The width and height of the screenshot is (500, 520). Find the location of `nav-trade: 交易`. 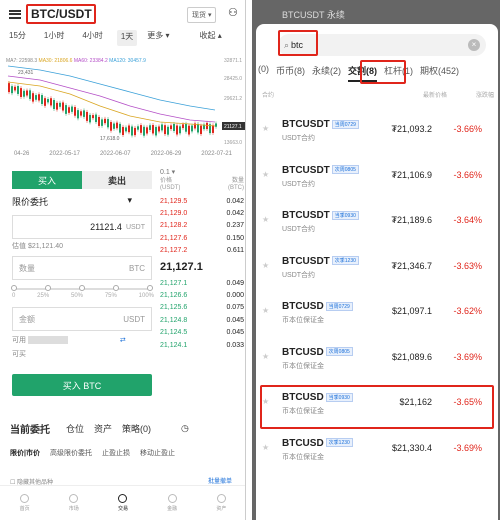

nav-trade: 交易 is located at coordinates (123, 503).